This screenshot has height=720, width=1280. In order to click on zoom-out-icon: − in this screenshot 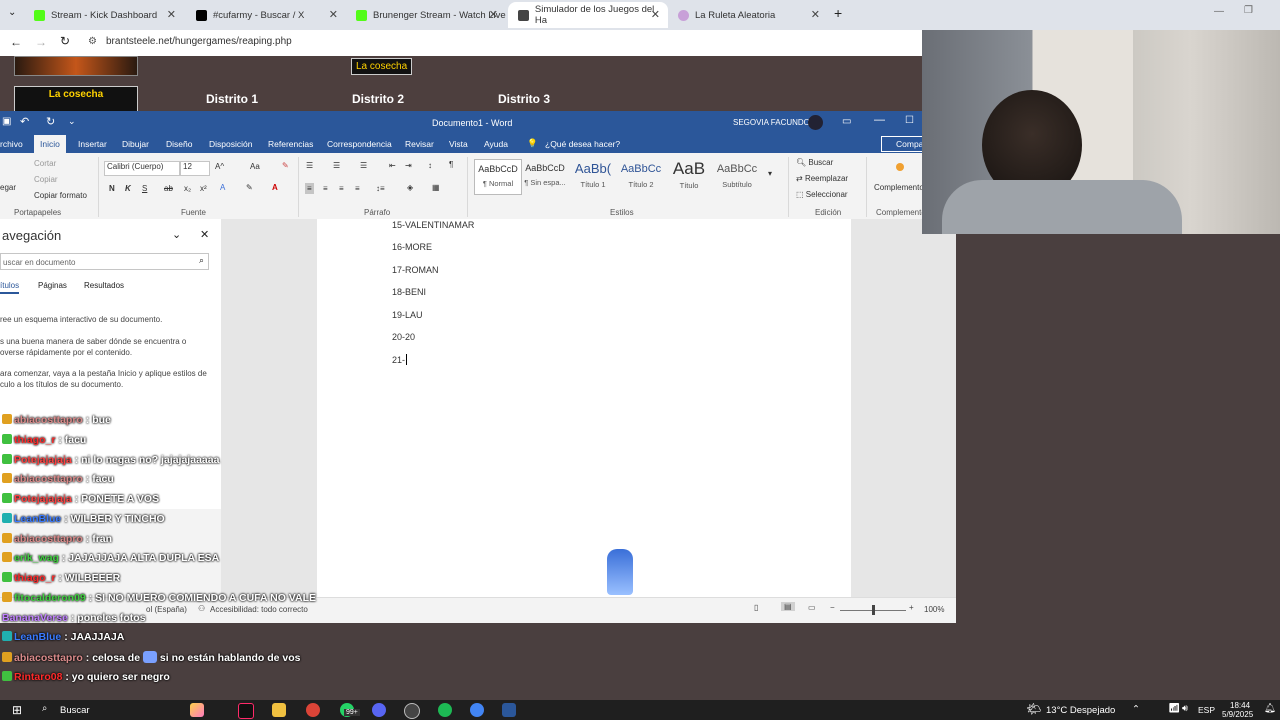, I will do `click(832, 607)`.